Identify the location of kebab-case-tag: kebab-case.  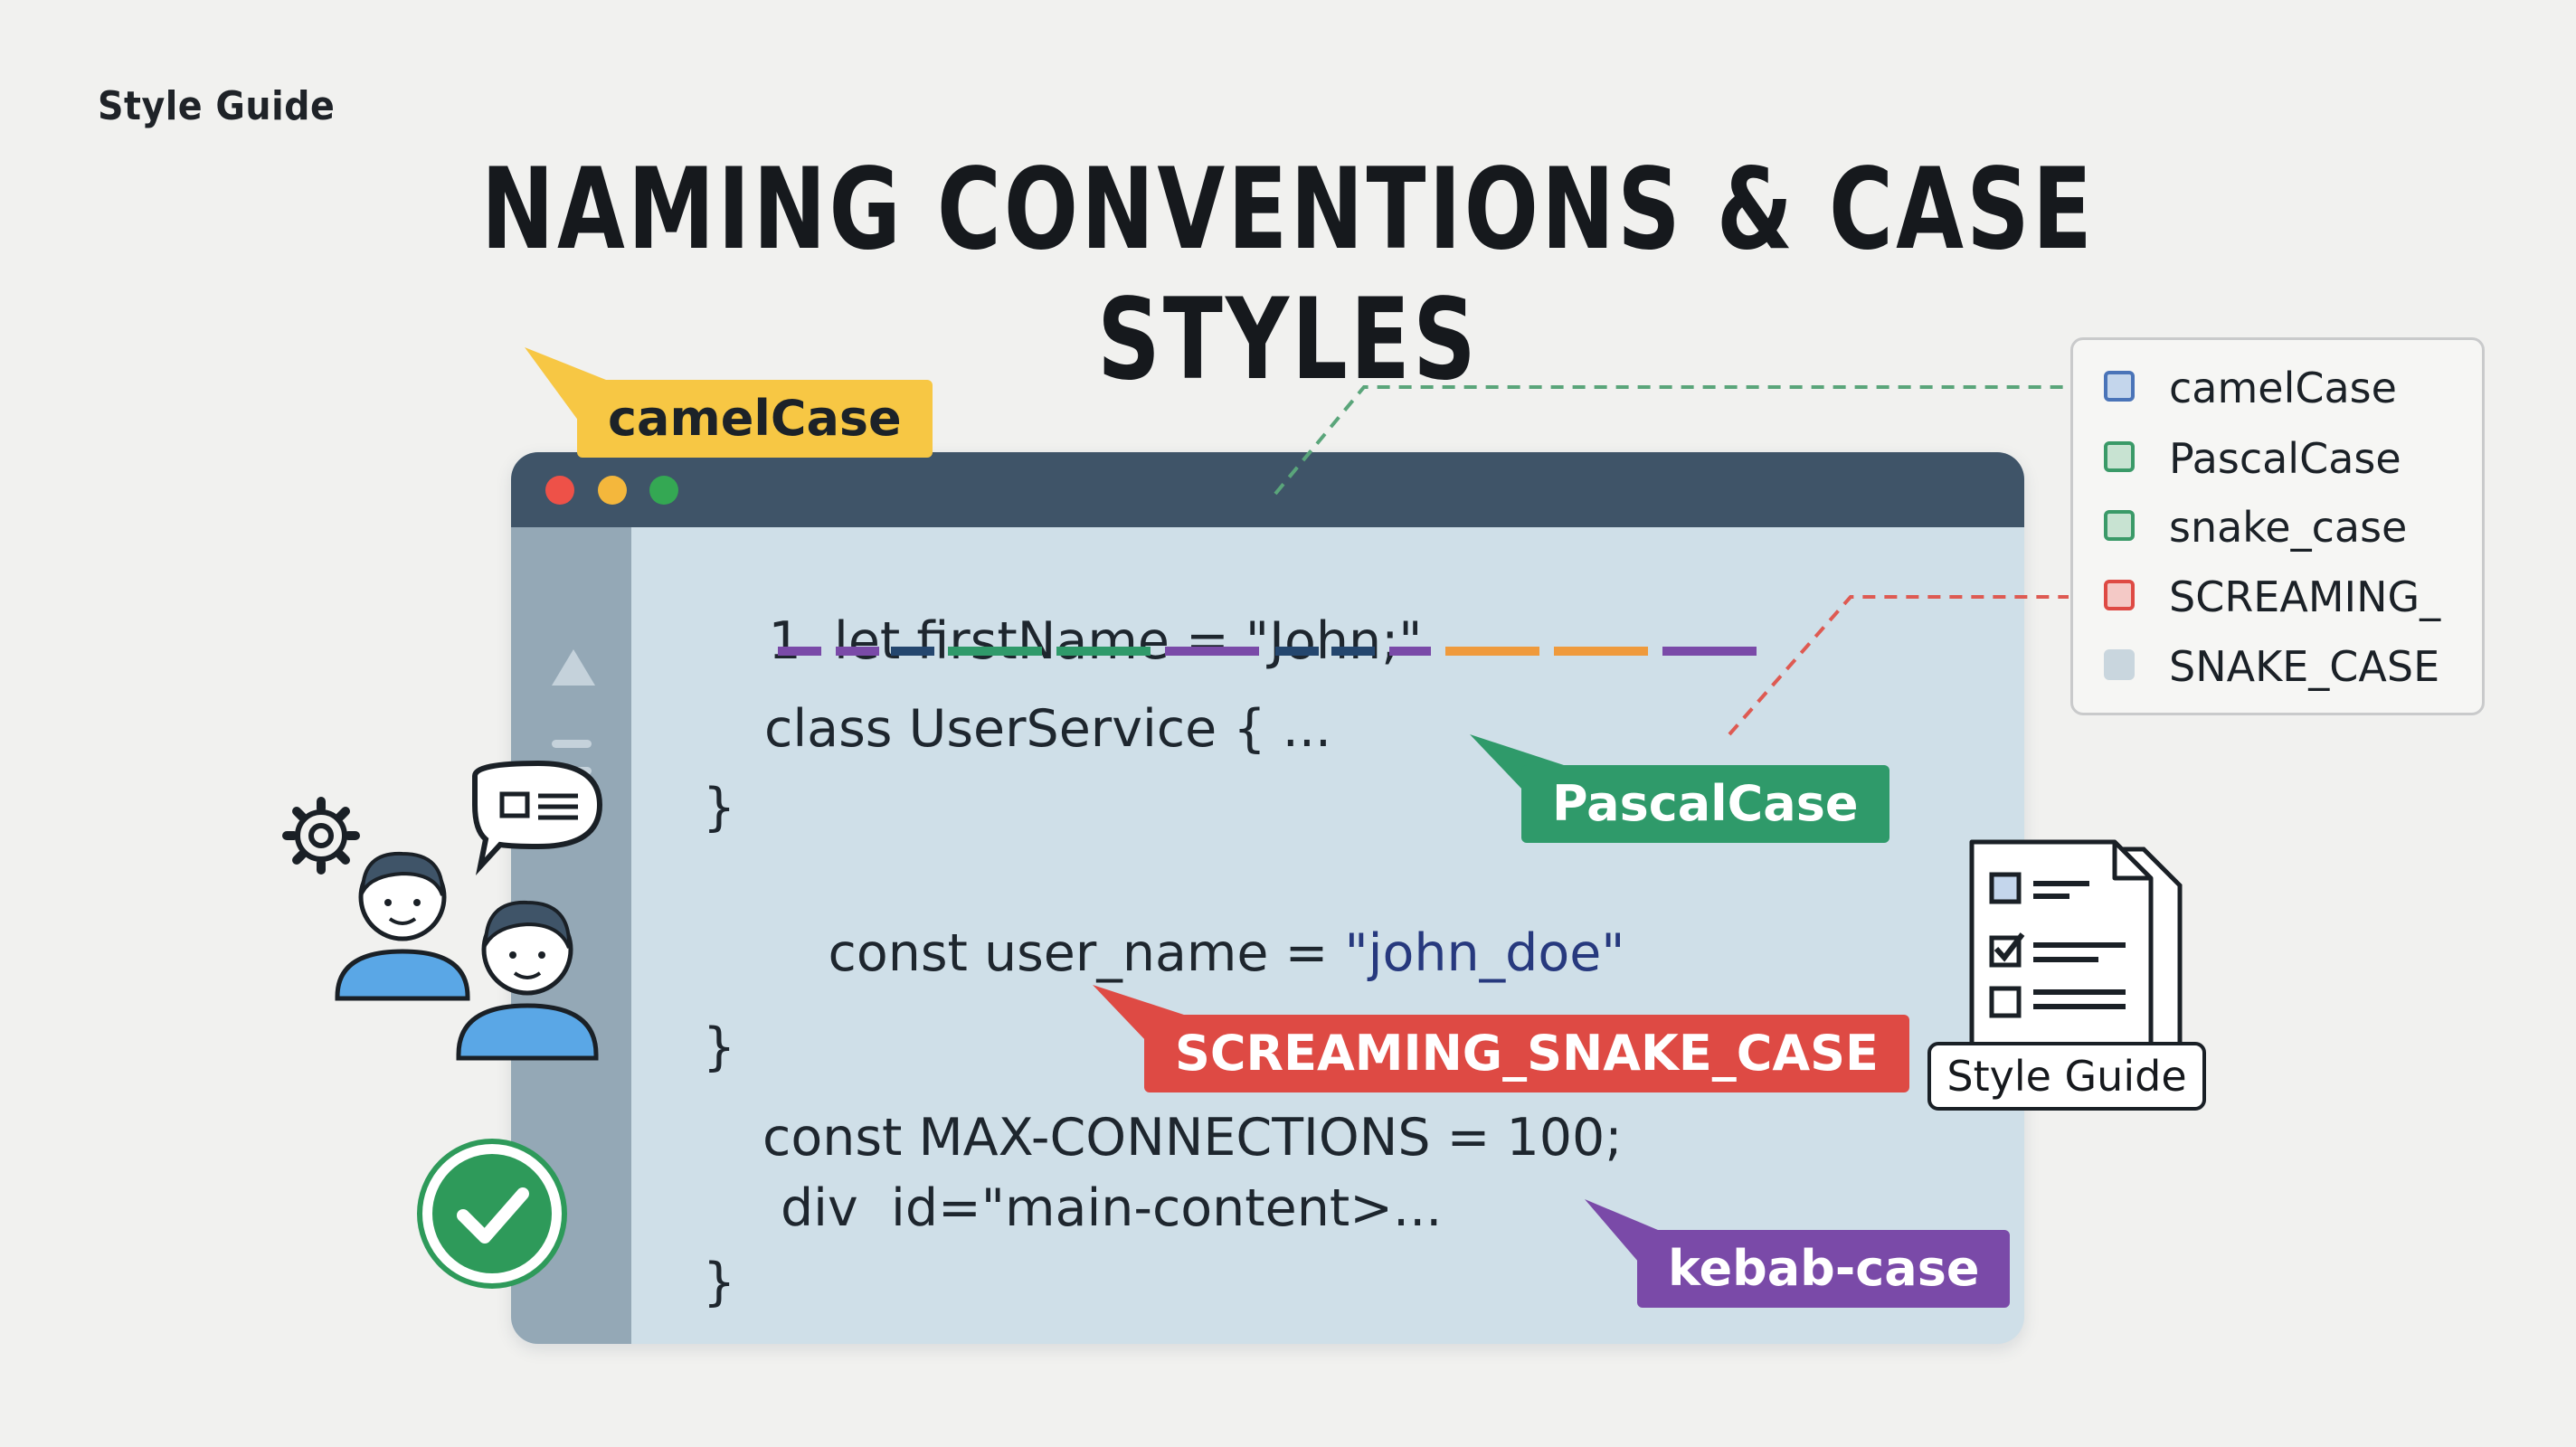
(1824, 1269).